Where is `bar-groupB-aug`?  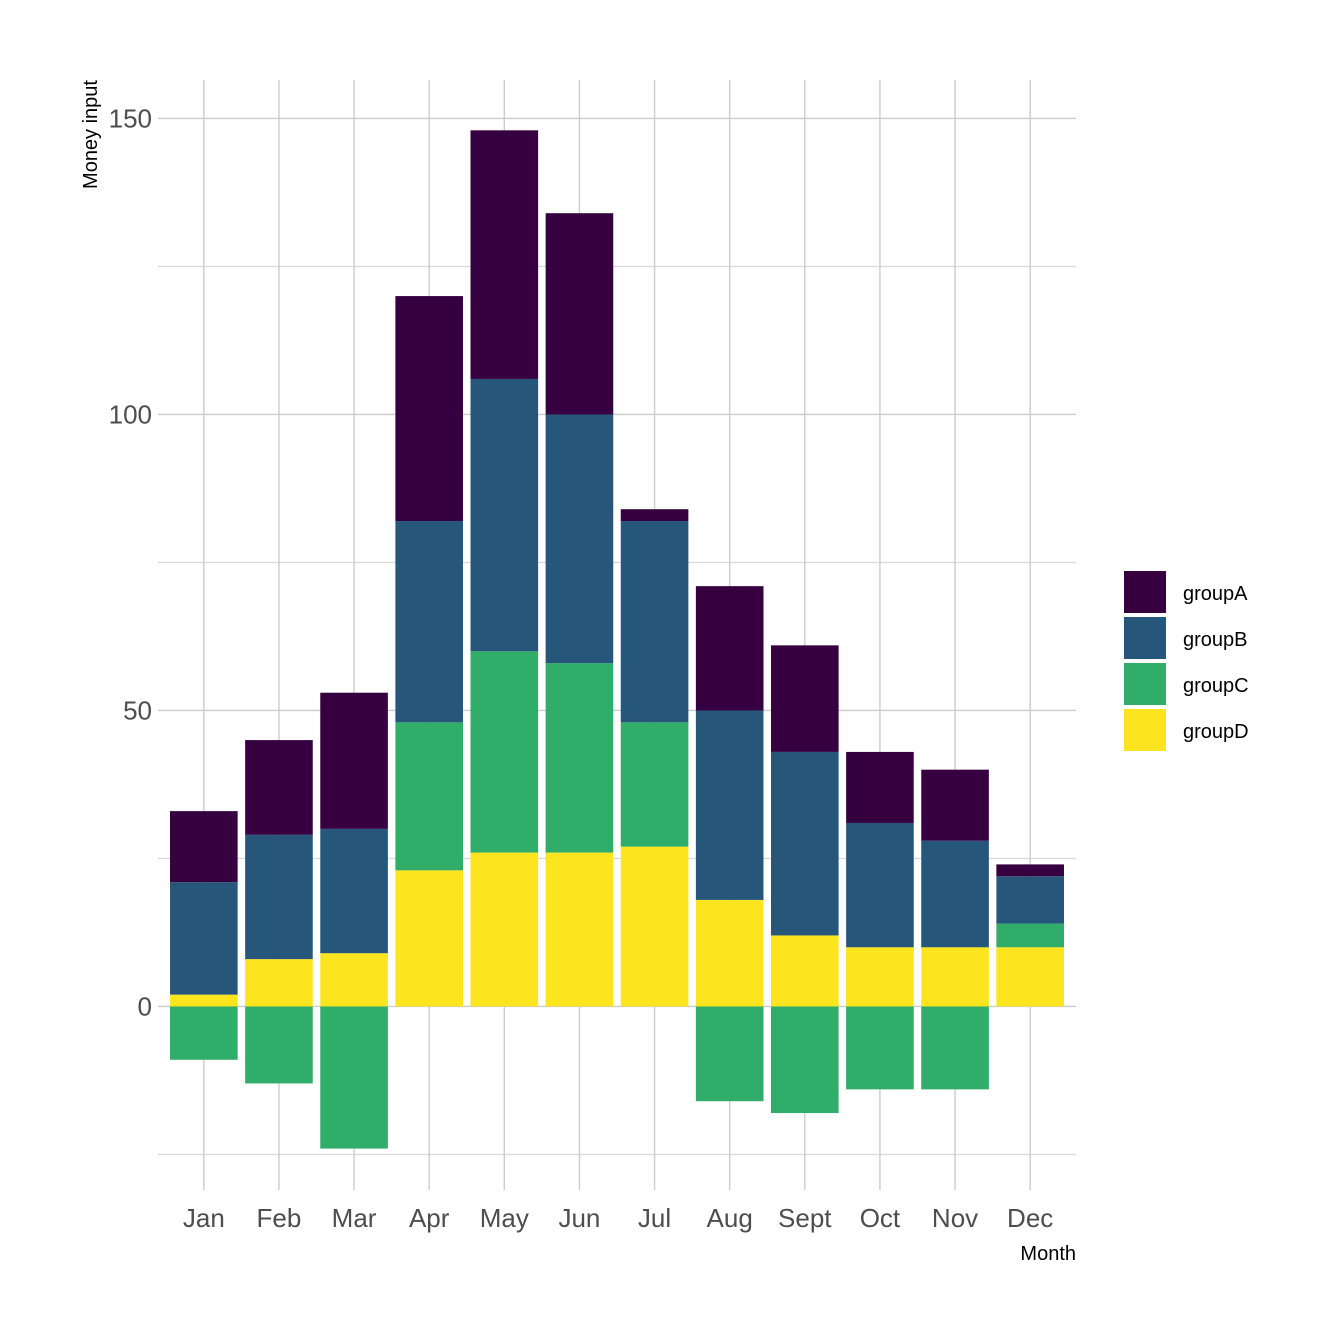
bar-groupB-aug is located at coordinates (729, 805).